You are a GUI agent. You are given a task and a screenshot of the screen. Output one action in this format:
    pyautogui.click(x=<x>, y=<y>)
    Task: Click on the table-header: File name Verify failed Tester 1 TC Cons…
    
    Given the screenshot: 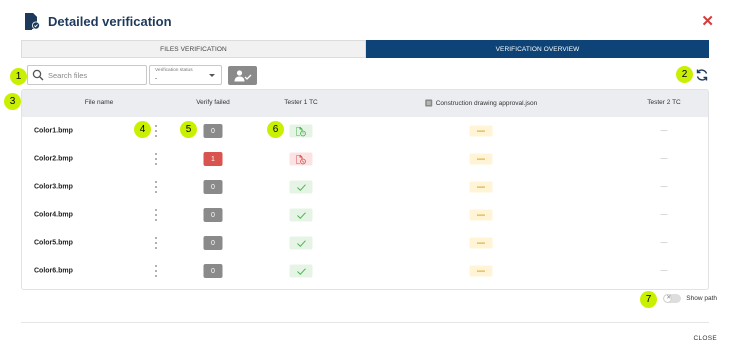 What is the action you would take?
    pyautogui.click(x=365, y=103)
    